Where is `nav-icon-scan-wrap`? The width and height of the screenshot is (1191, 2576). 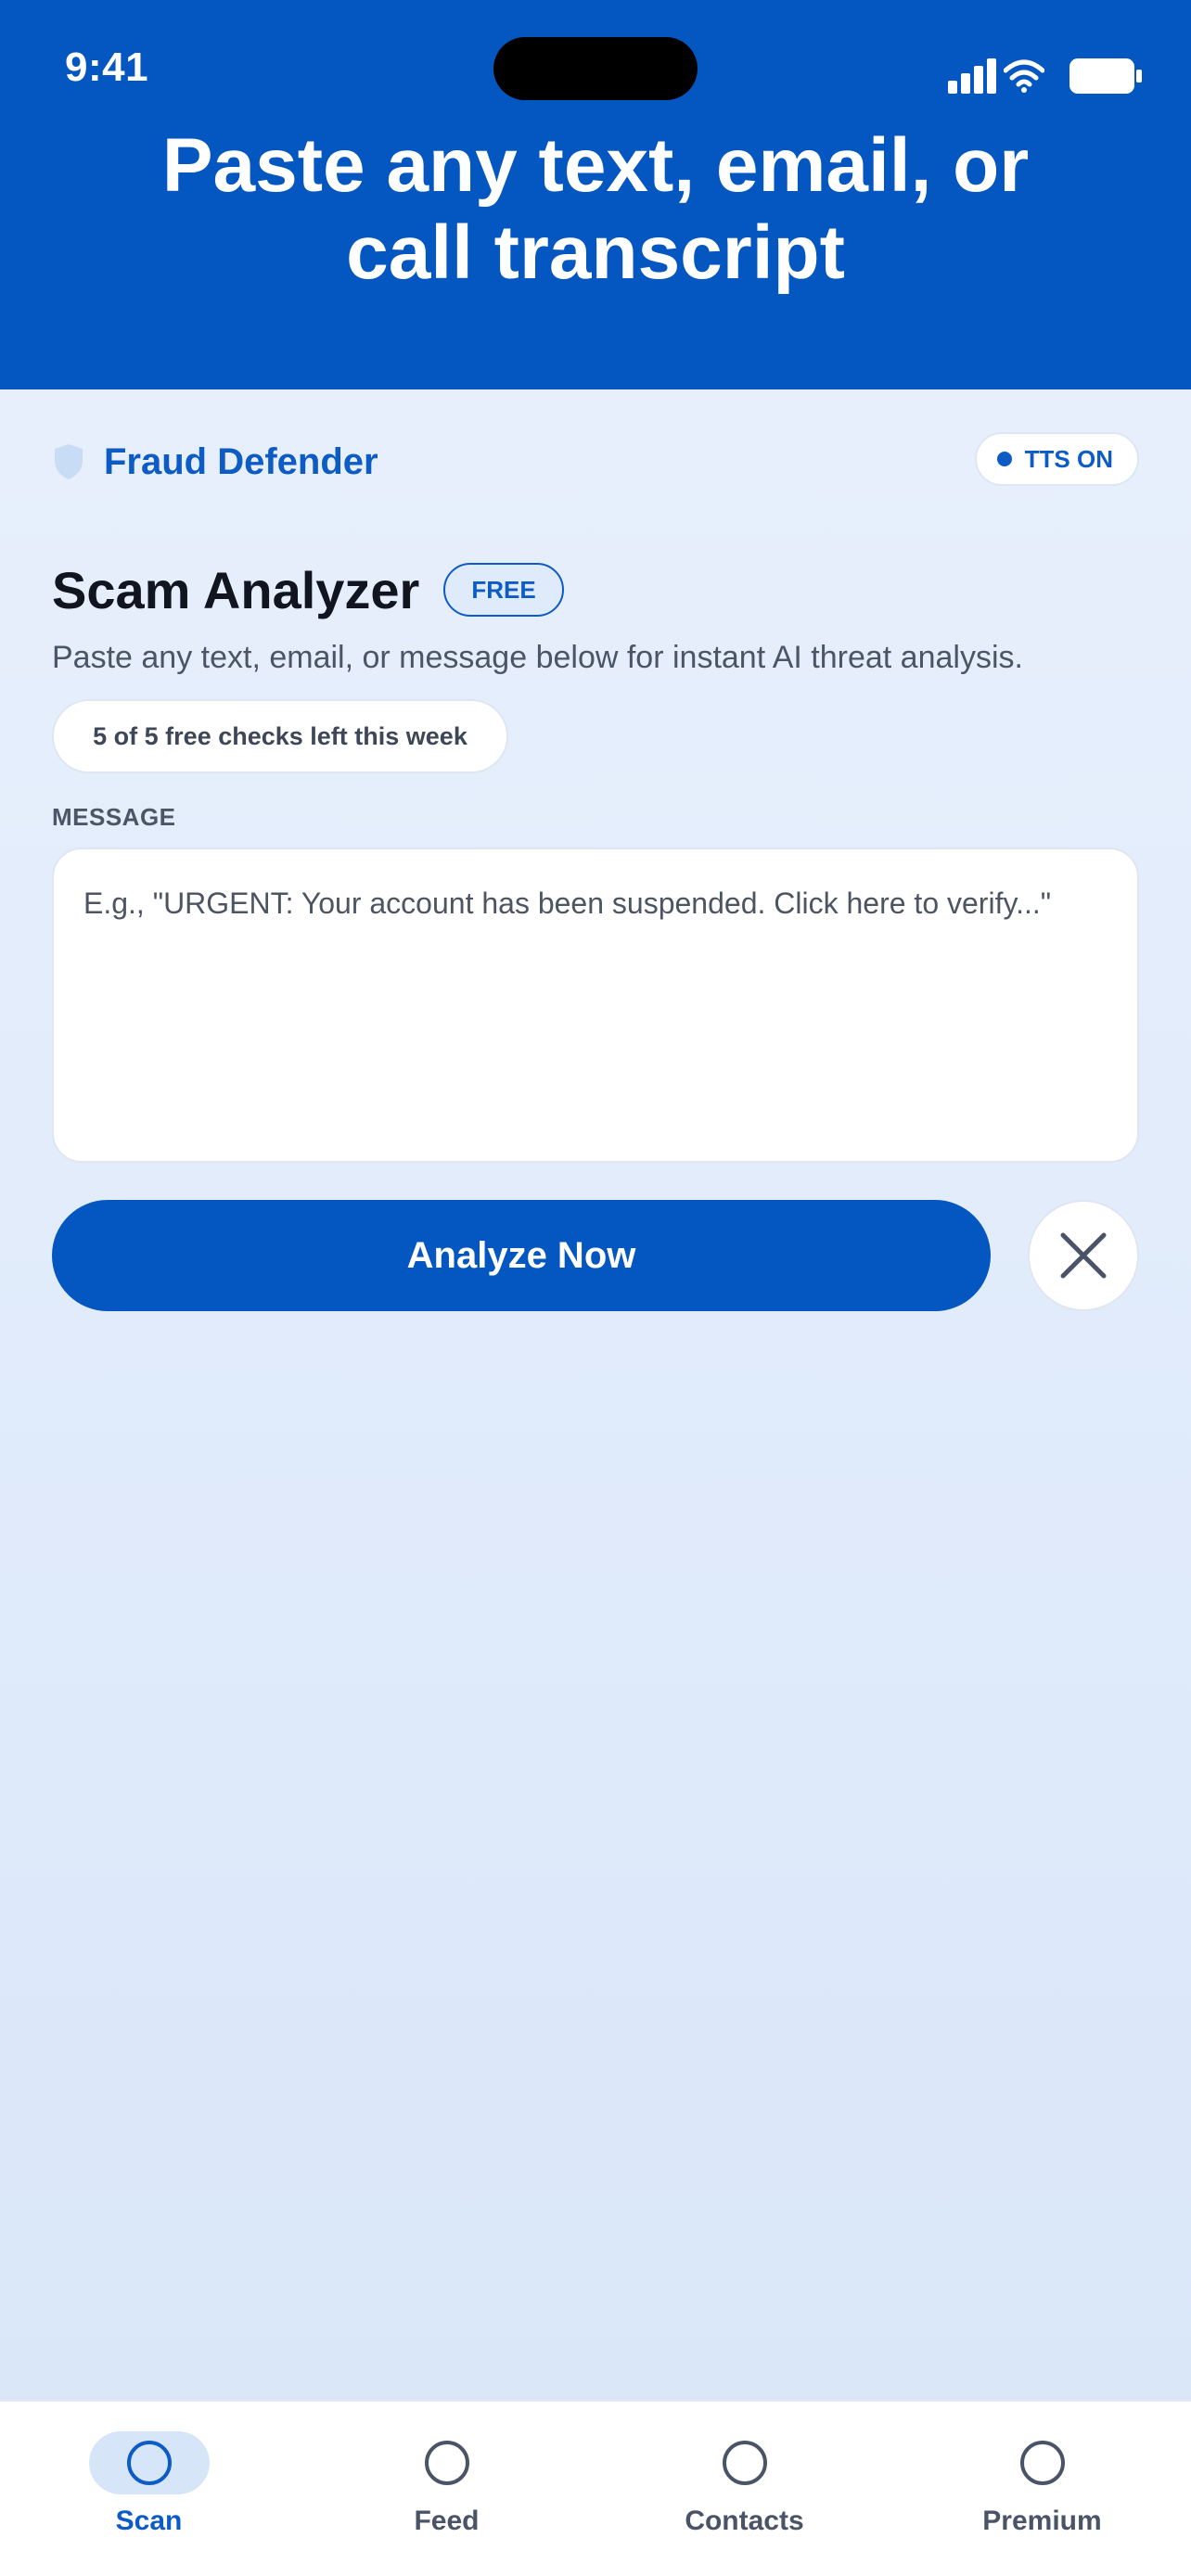
nav-icon-scan-wrap is located at coordinates (149, 2462).